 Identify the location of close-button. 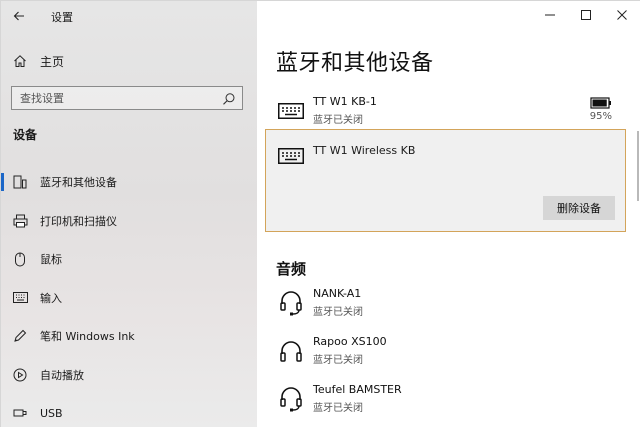
(621, 15).